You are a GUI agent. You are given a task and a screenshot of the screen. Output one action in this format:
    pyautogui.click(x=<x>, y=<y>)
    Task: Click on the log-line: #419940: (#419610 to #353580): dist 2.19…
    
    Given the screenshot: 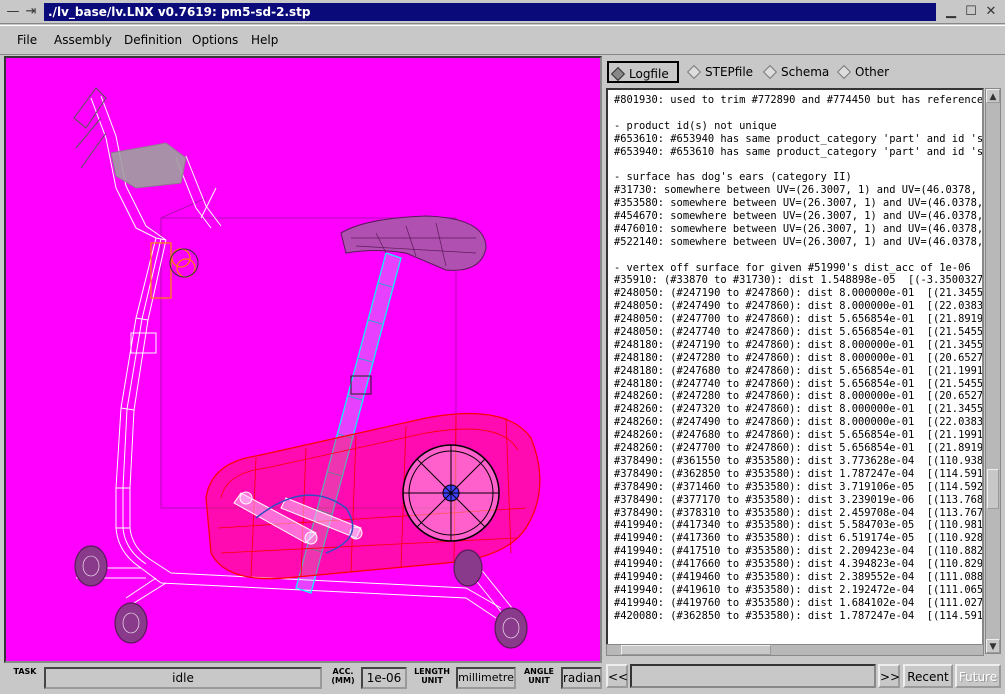 What is the action you would take?
    pyautogui.click(x=799, y=589)
    